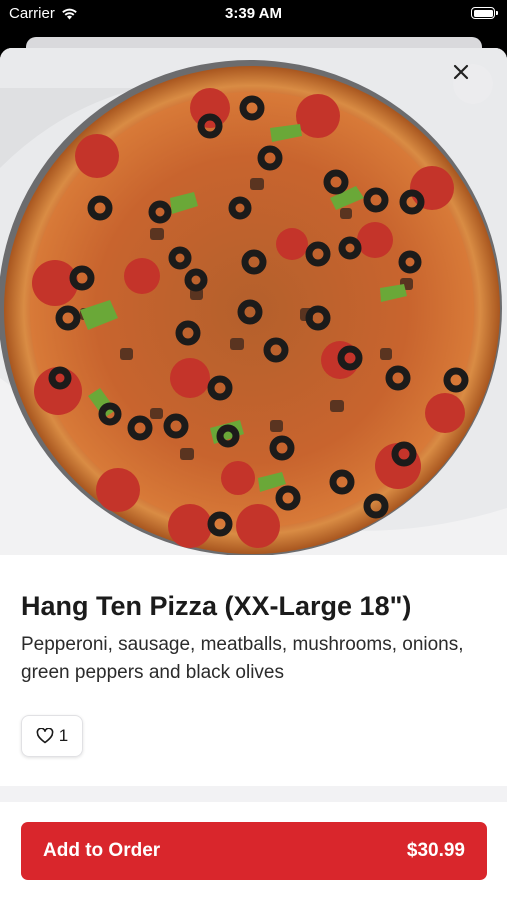 Image resolution: width=507 pixels, height=900 pixels. I want to click on close-button, so click(473, 84).